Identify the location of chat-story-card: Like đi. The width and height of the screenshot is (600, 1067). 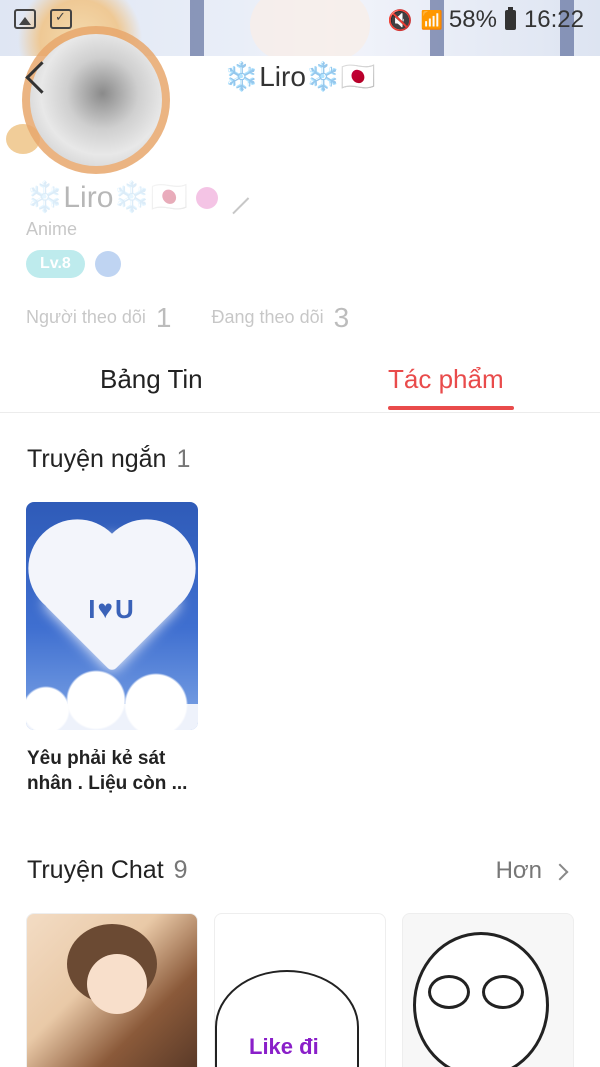
(300, 990).